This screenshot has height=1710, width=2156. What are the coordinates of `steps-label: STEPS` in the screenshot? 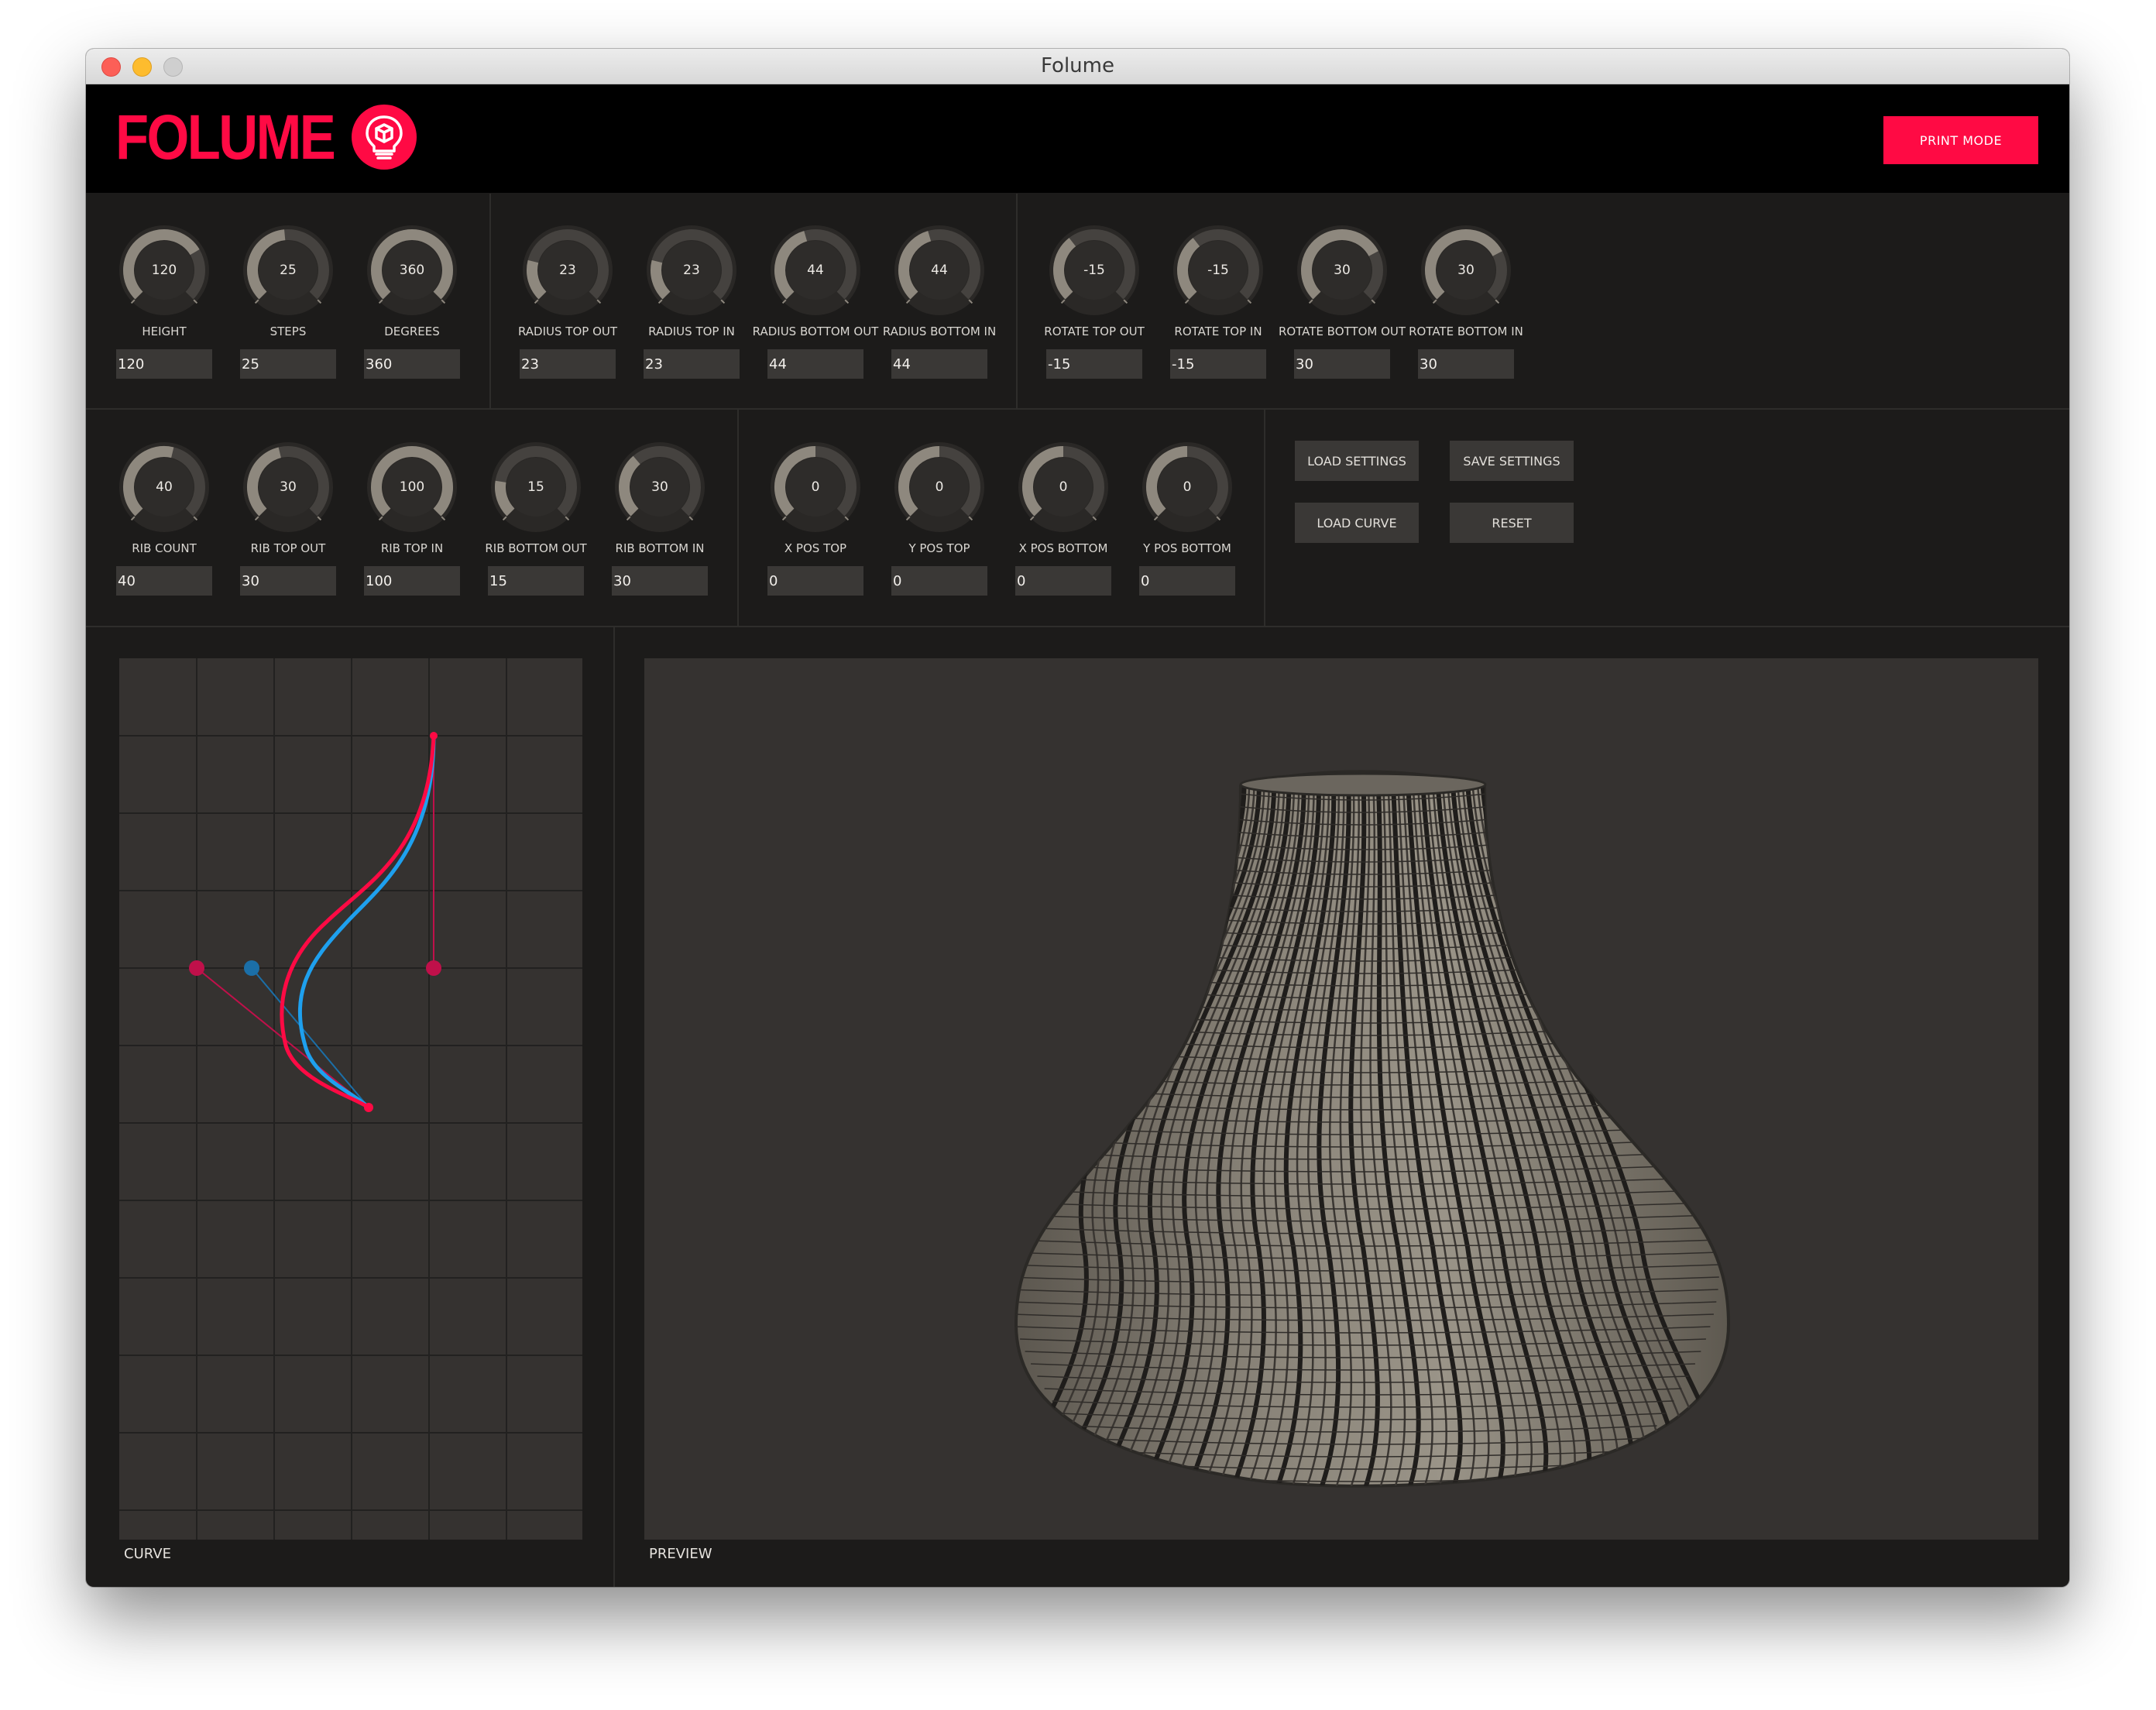 It's located at (288, 331).